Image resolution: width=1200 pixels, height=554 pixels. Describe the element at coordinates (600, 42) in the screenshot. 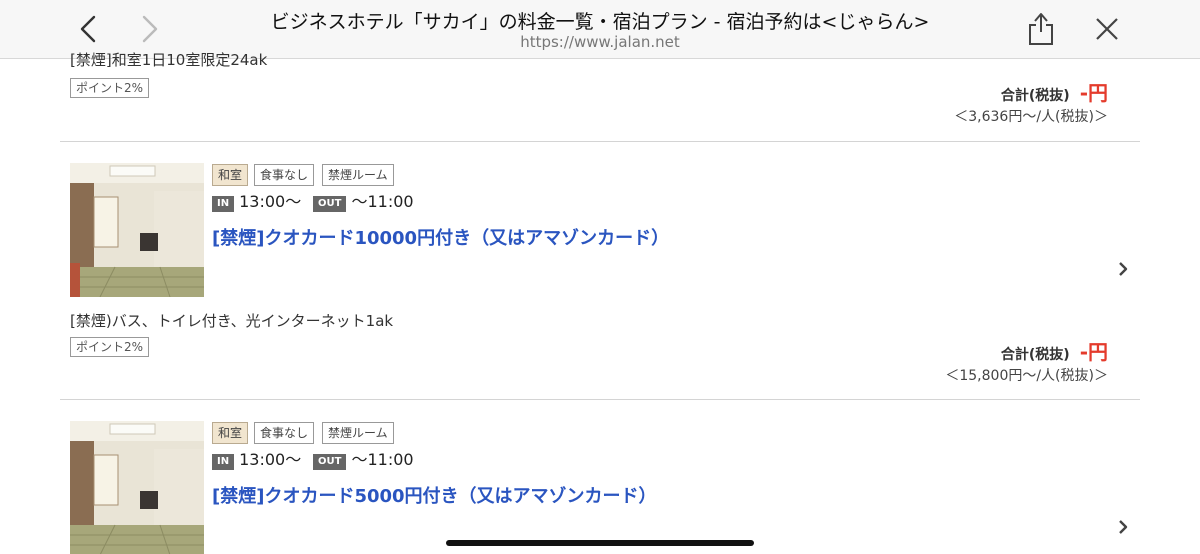

I see `page-url: https://www.jalan.net` at that location.